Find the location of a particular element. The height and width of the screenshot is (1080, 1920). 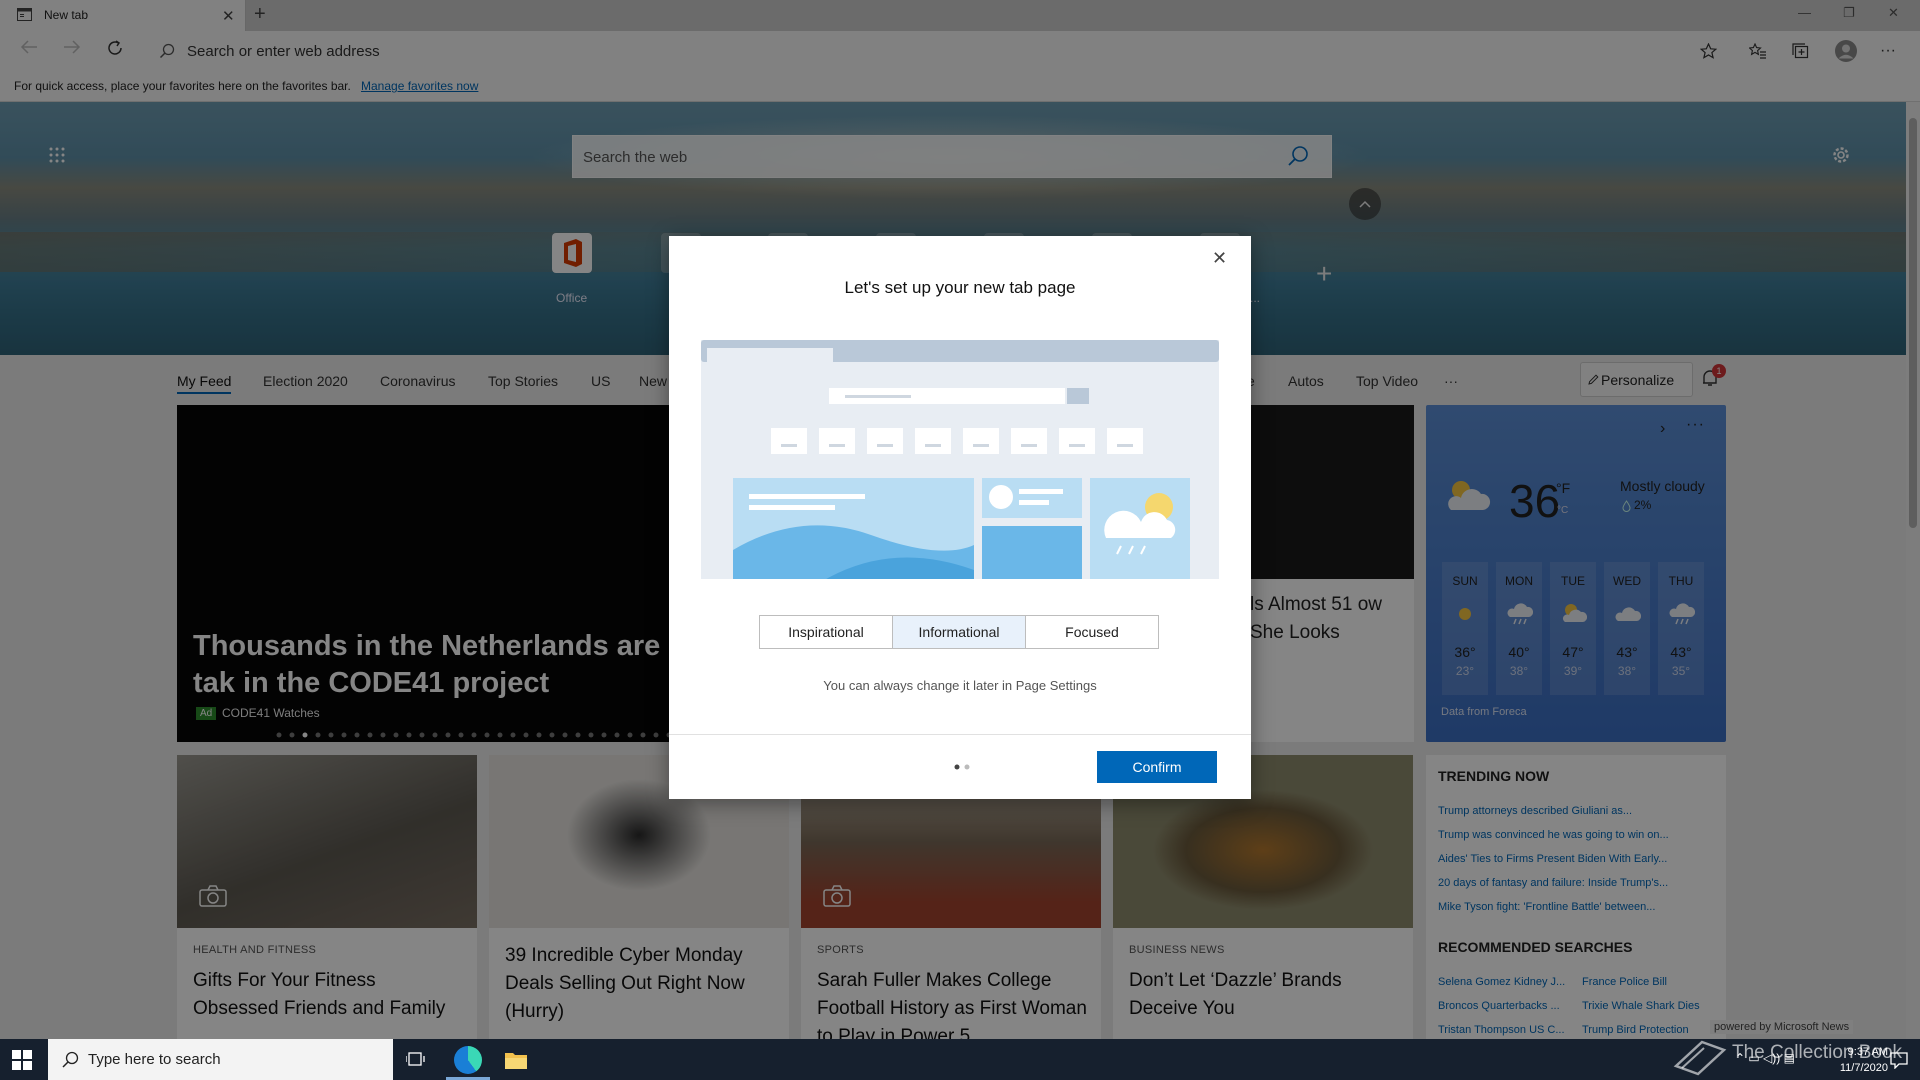

clock-date: 11/7/2020 is located at coordinates (1863, 1068).